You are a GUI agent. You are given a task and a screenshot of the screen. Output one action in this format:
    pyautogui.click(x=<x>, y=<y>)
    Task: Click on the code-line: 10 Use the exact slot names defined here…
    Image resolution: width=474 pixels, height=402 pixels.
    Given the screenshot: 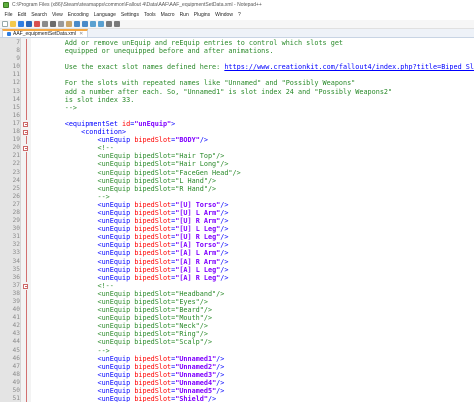 What is the action you would take?
    pyautogui.click(x=237, y=67)
    